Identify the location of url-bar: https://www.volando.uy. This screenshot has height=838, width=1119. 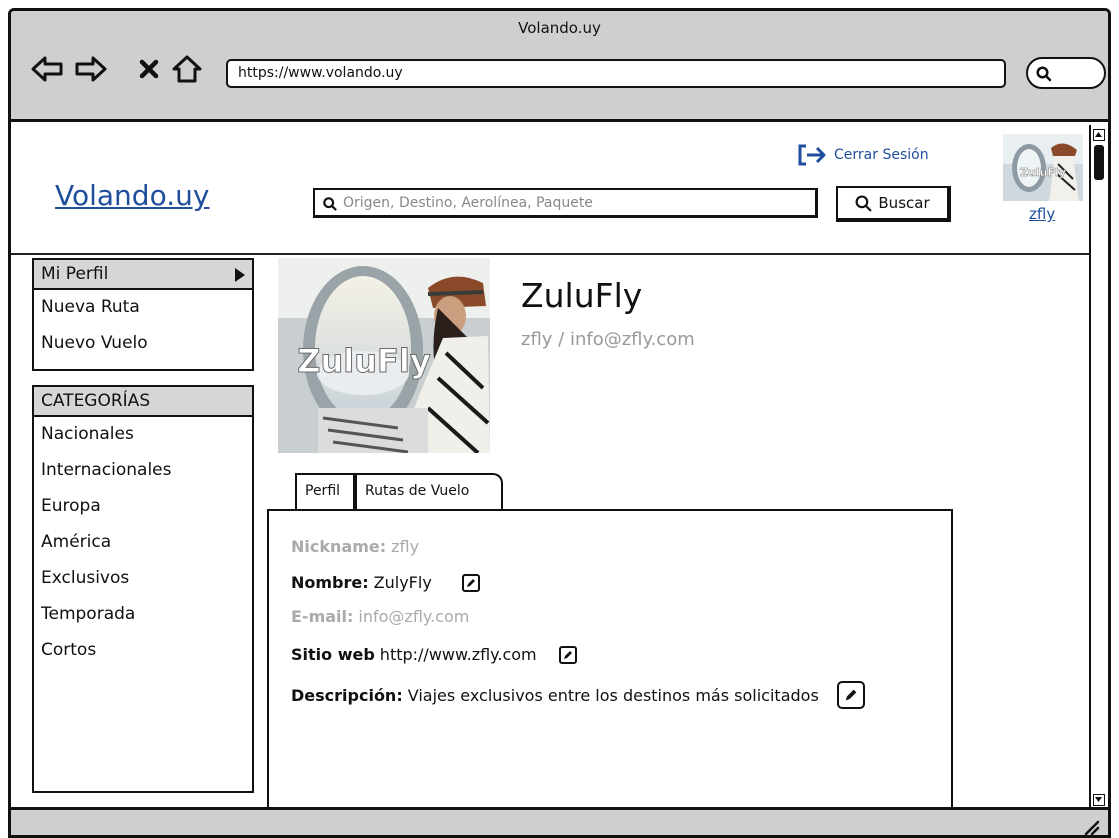
(616, 73).